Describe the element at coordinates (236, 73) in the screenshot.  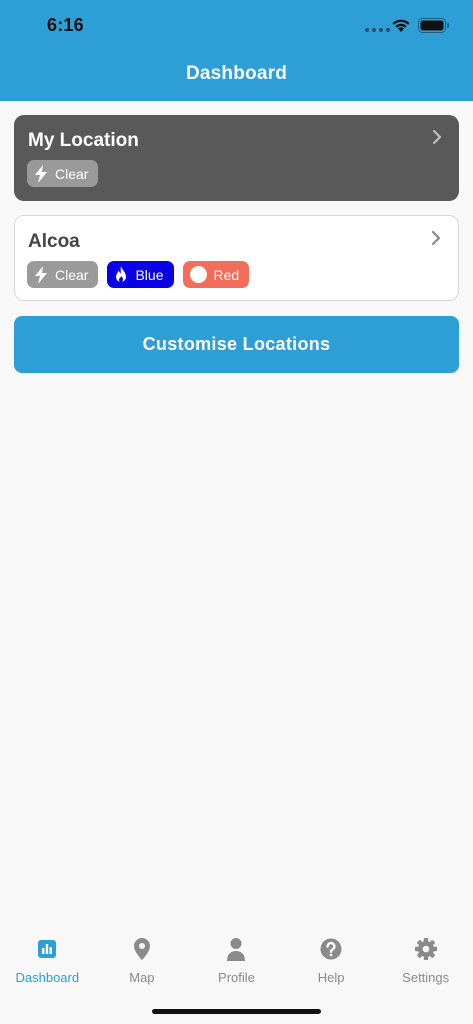
I see `page-title: Dashboard` at that location.